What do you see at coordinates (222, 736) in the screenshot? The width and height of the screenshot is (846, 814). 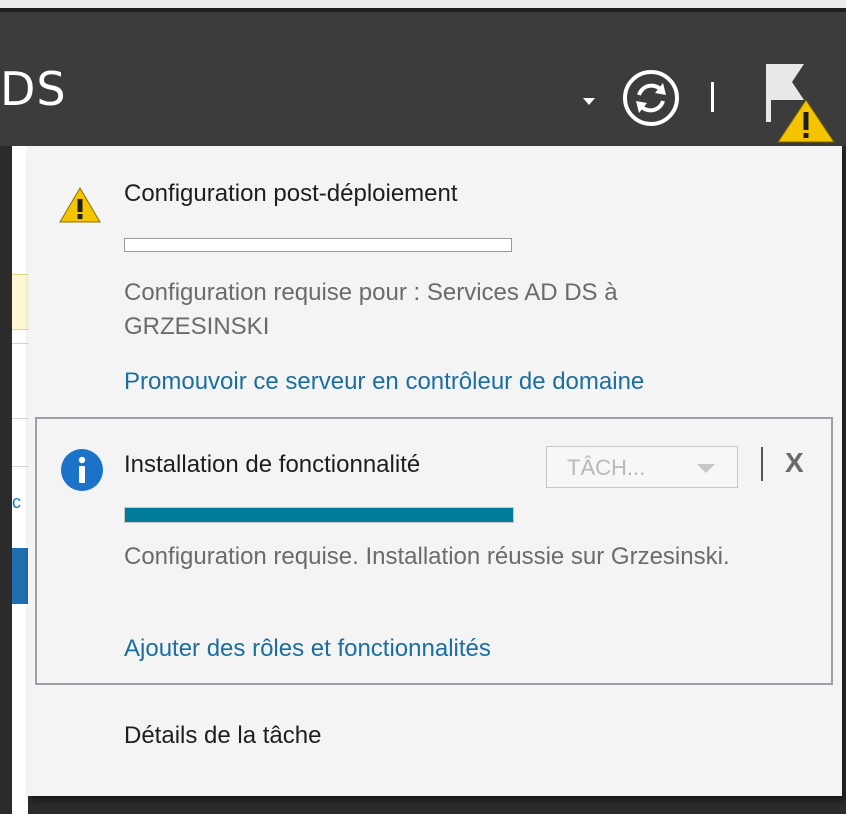 I see `task-details-link: Détails de la tâche` at bounding box center [222, 736].